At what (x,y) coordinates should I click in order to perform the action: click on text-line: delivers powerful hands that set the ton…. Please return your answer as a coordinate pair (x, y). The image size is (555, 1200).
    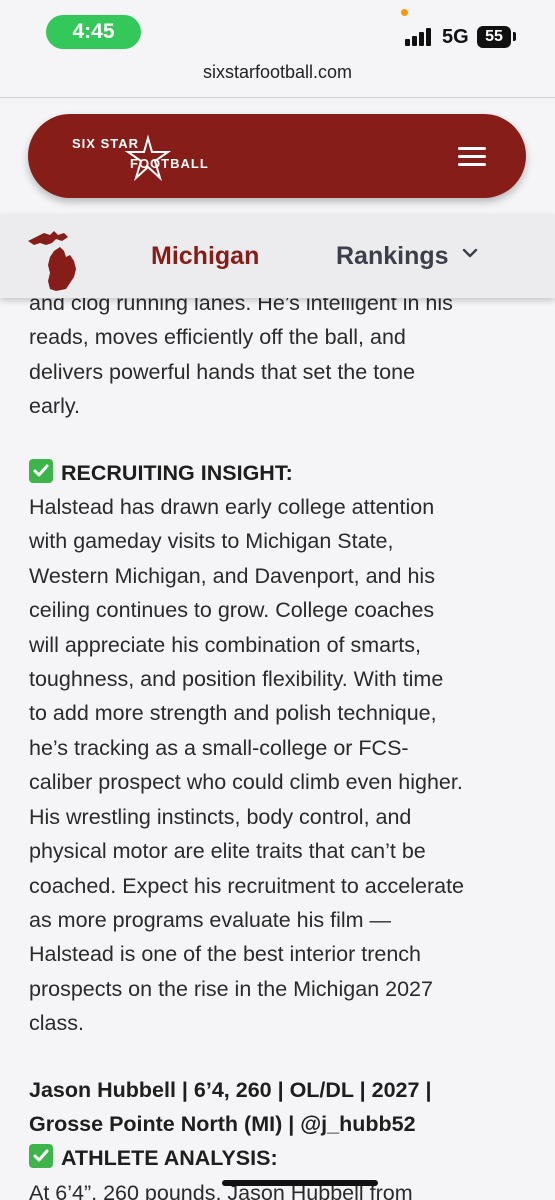
    Looking at the image, I should click on (222, 371).